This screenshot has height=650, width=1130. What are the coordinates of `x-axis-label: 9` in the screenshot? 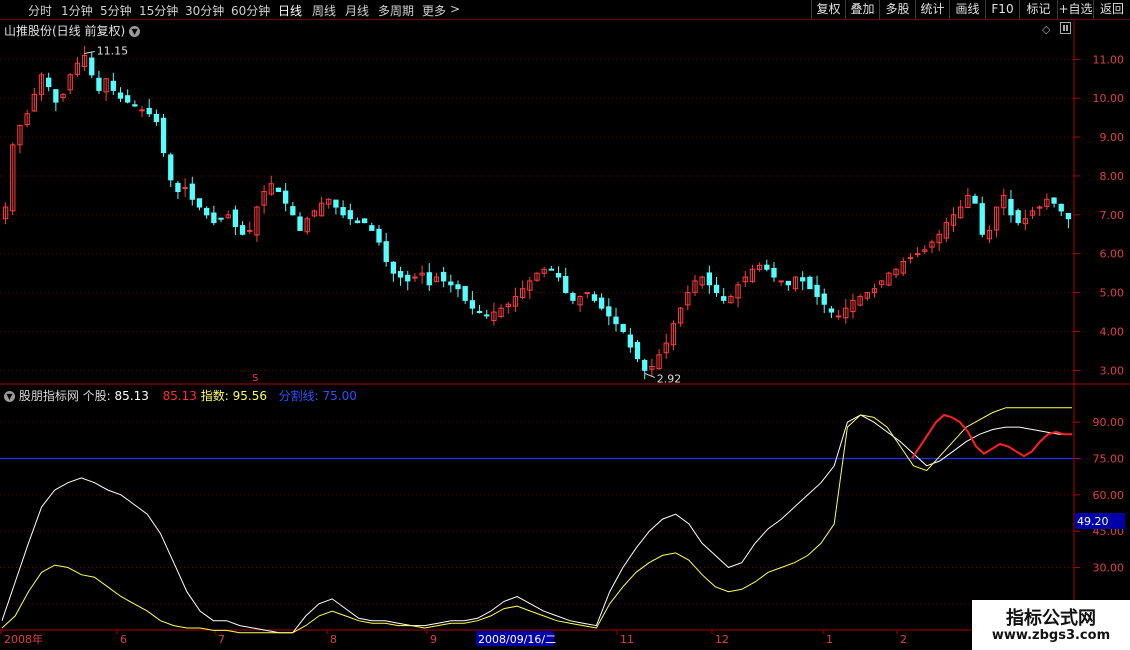 It's located at (433, 639).